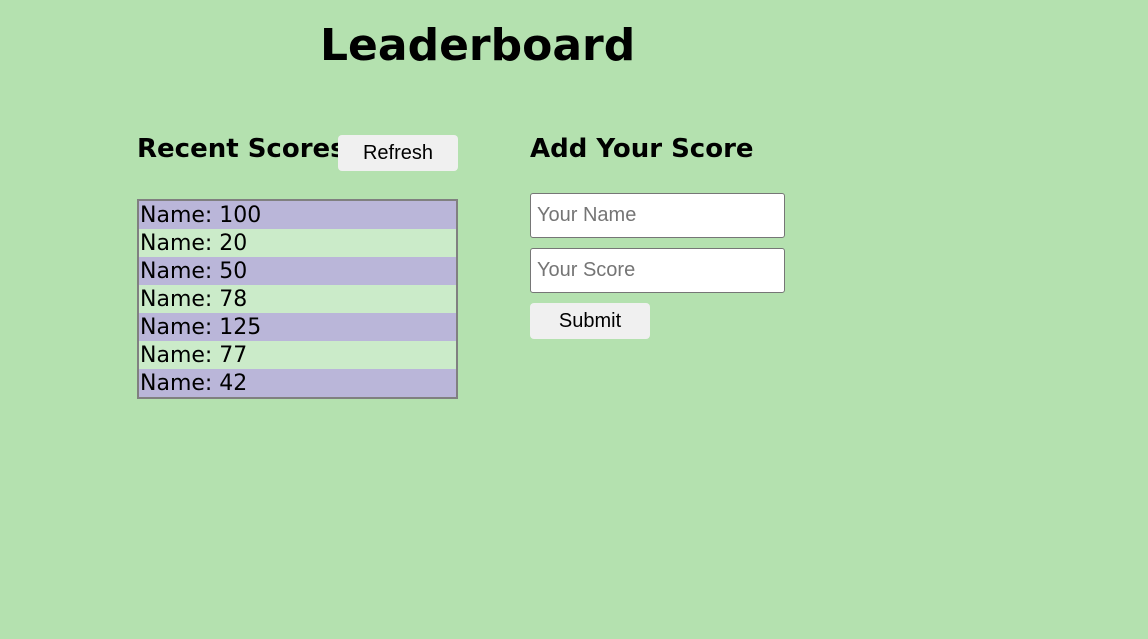 The image size is (1148, 639). I want to click on score-list-item: Name: 78, so click(297, 299).